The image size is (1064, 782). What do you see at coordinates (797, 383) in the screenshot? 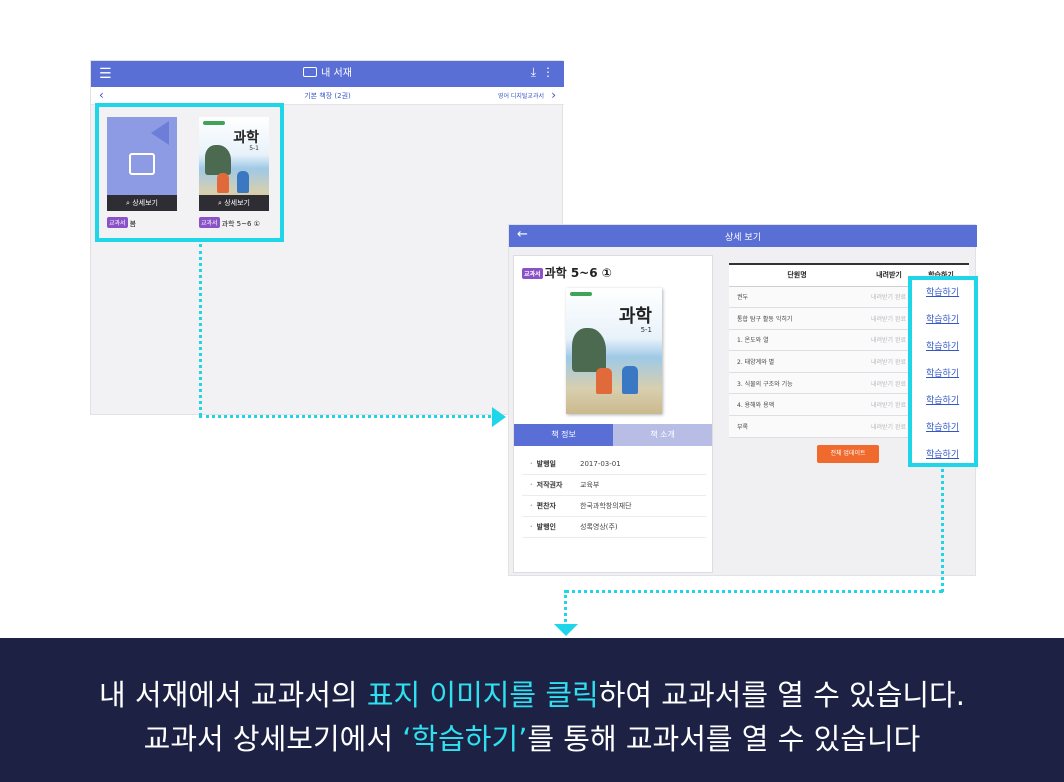
I see `unit-name: 3. 식물의 구조와 기능` at bounding box center [797, 383].